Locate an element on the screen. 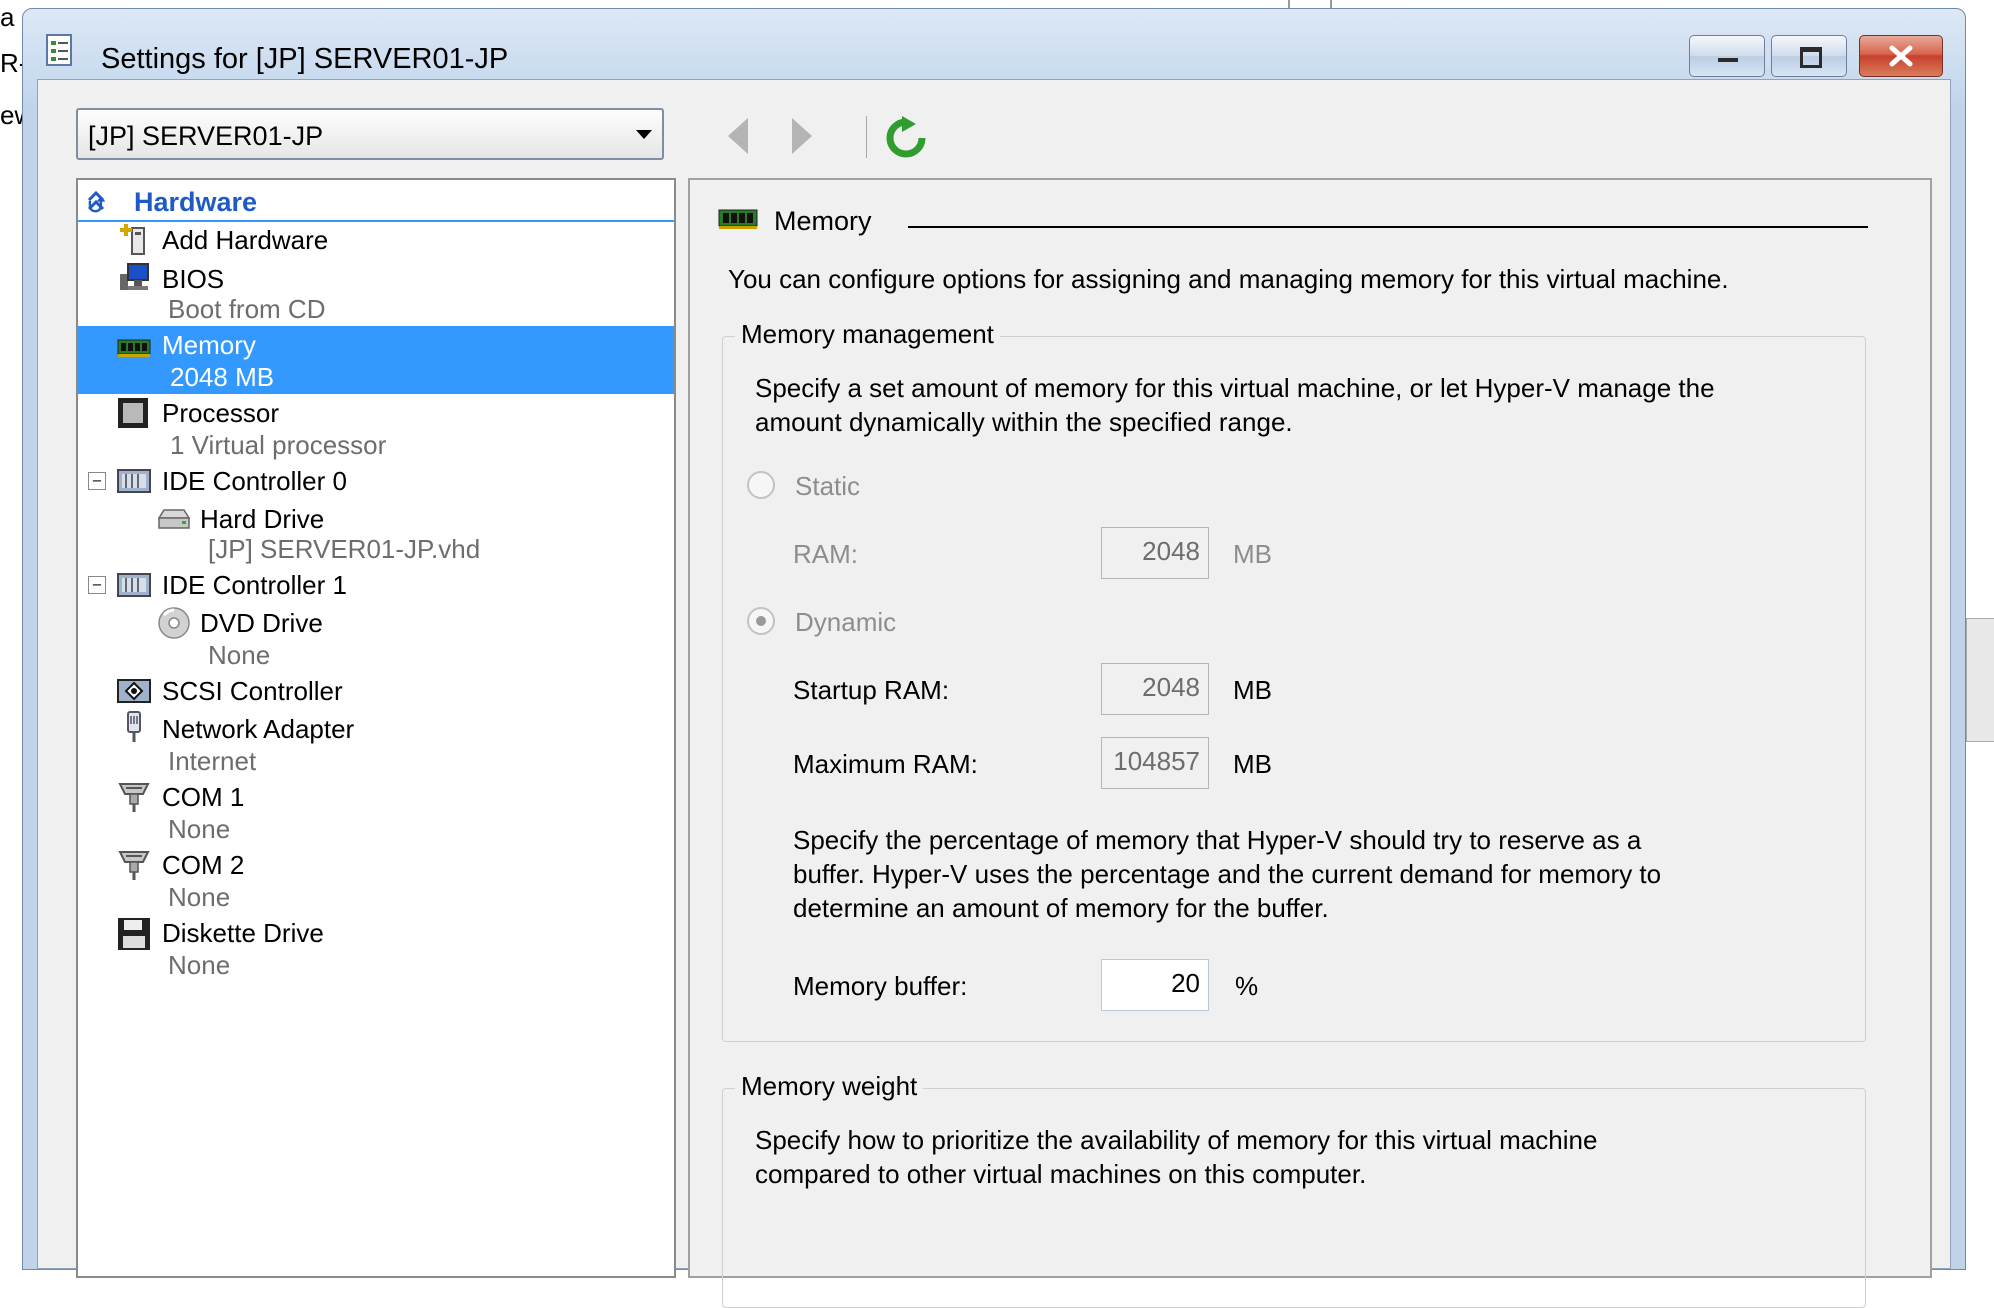 This screenshot has width=1994, height=1308. forward-arrow-icon is located at coordinates (802, 136).